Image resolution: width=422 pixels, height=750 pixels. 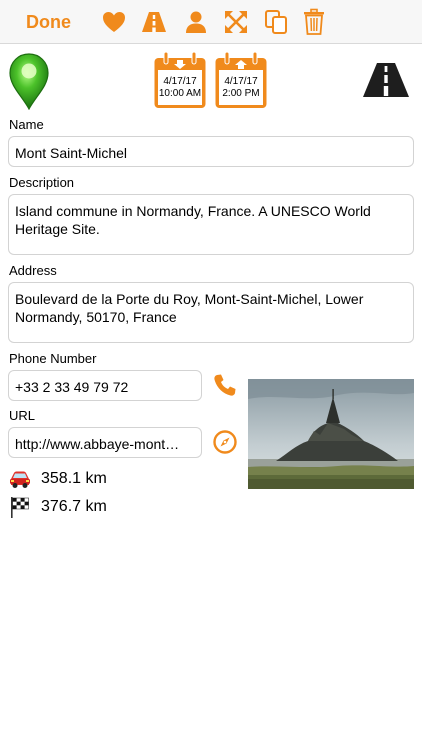 What do you see at coordinates (276, 22) in the screenshot?
I see `copy-icon` at bounding box center [276, 22].